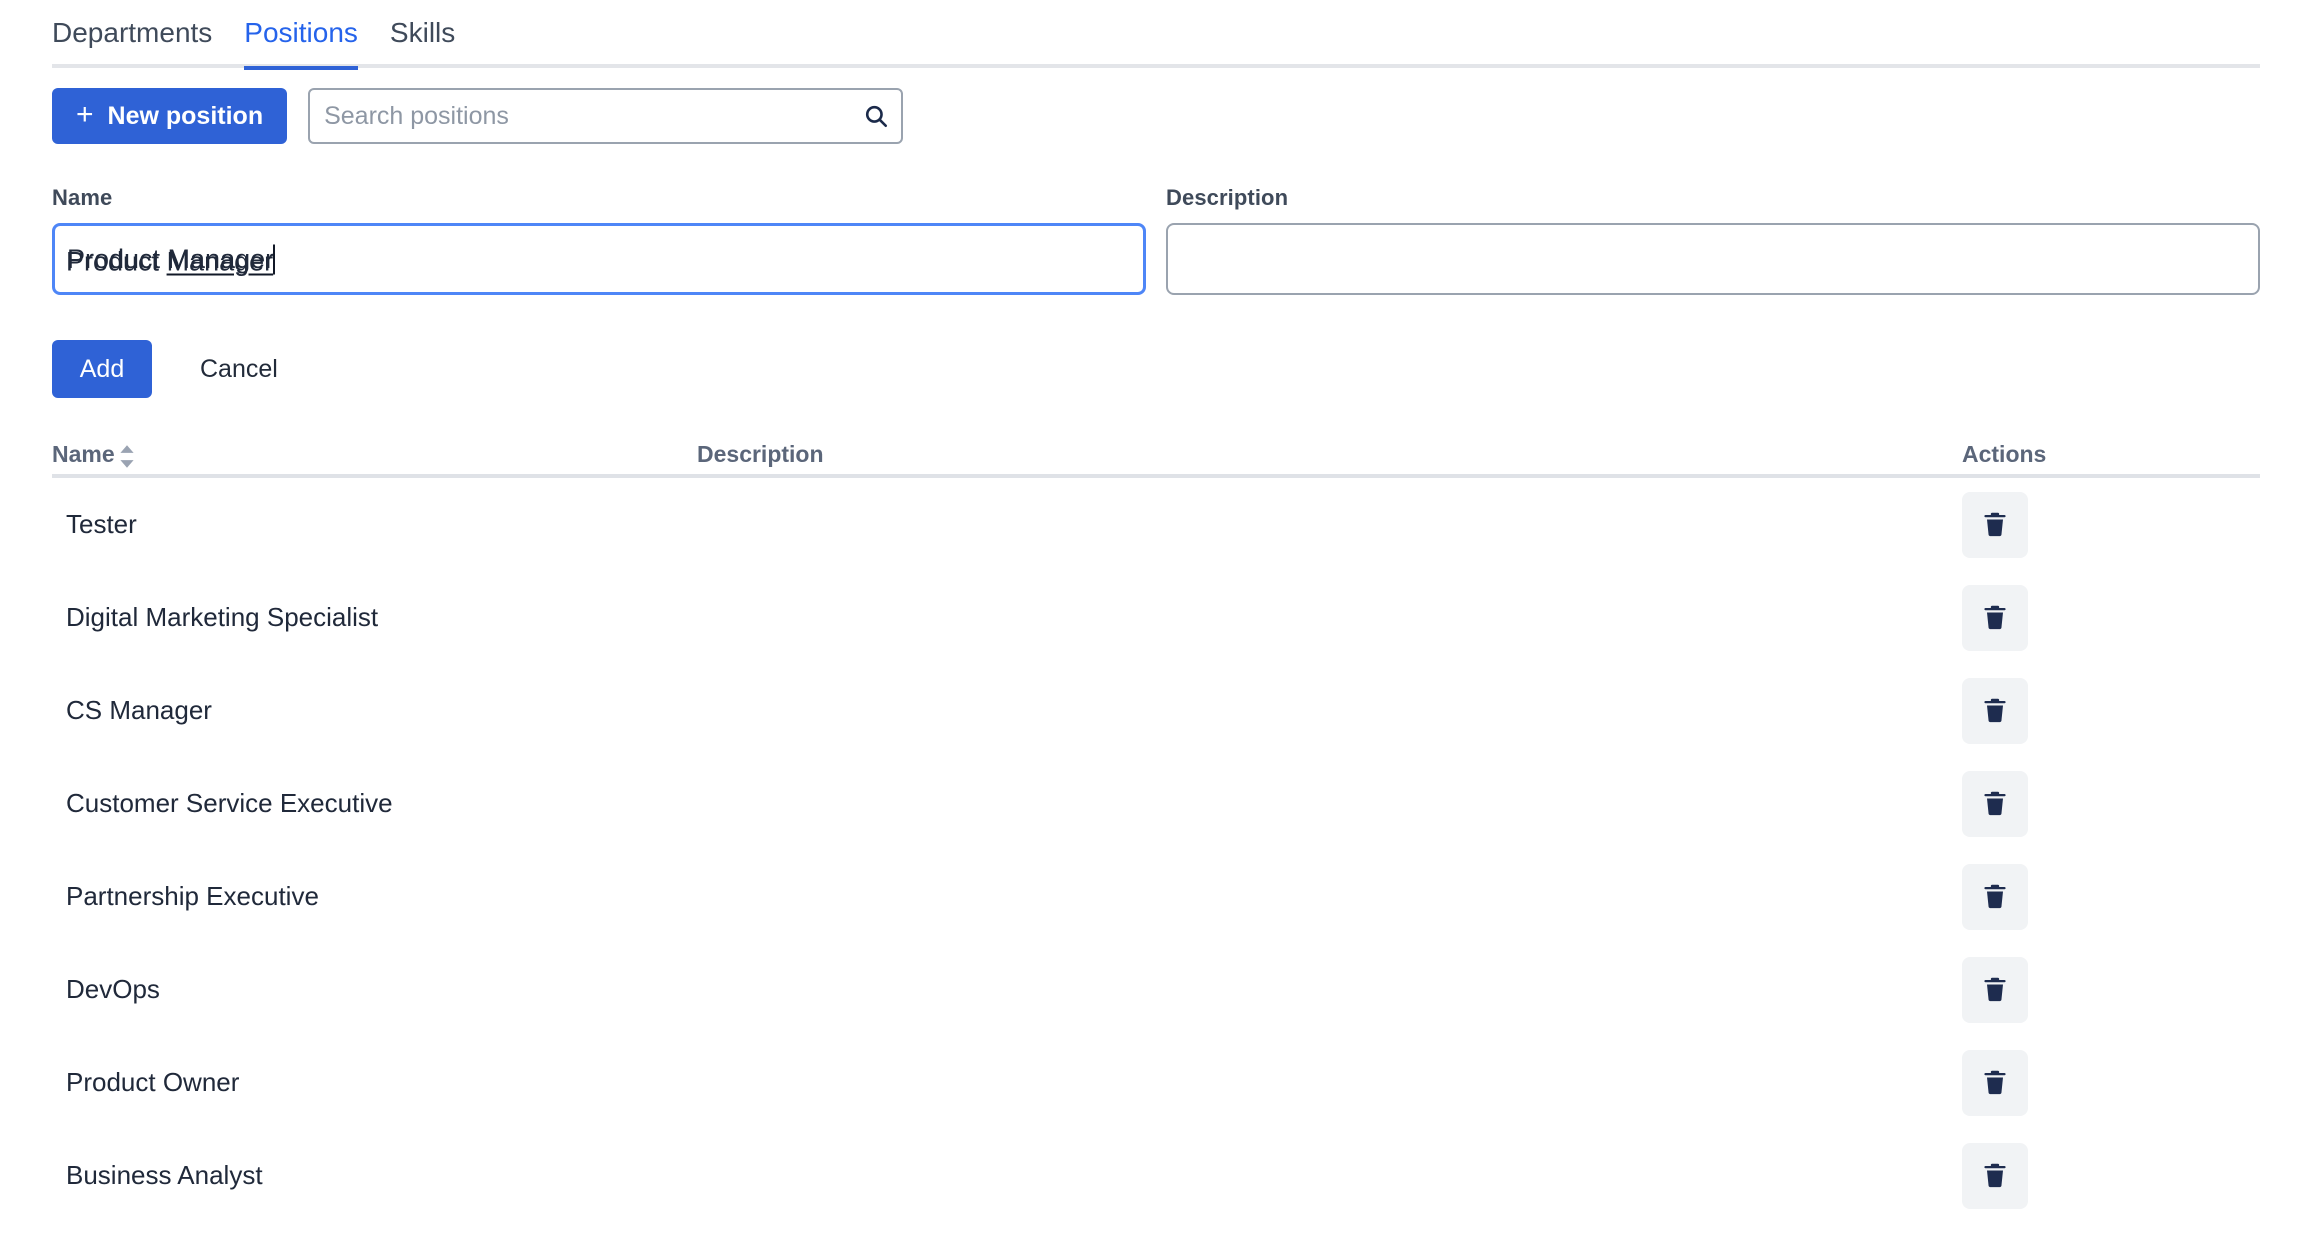  I want to click on column-header-description: Description, so click(1329, 454).